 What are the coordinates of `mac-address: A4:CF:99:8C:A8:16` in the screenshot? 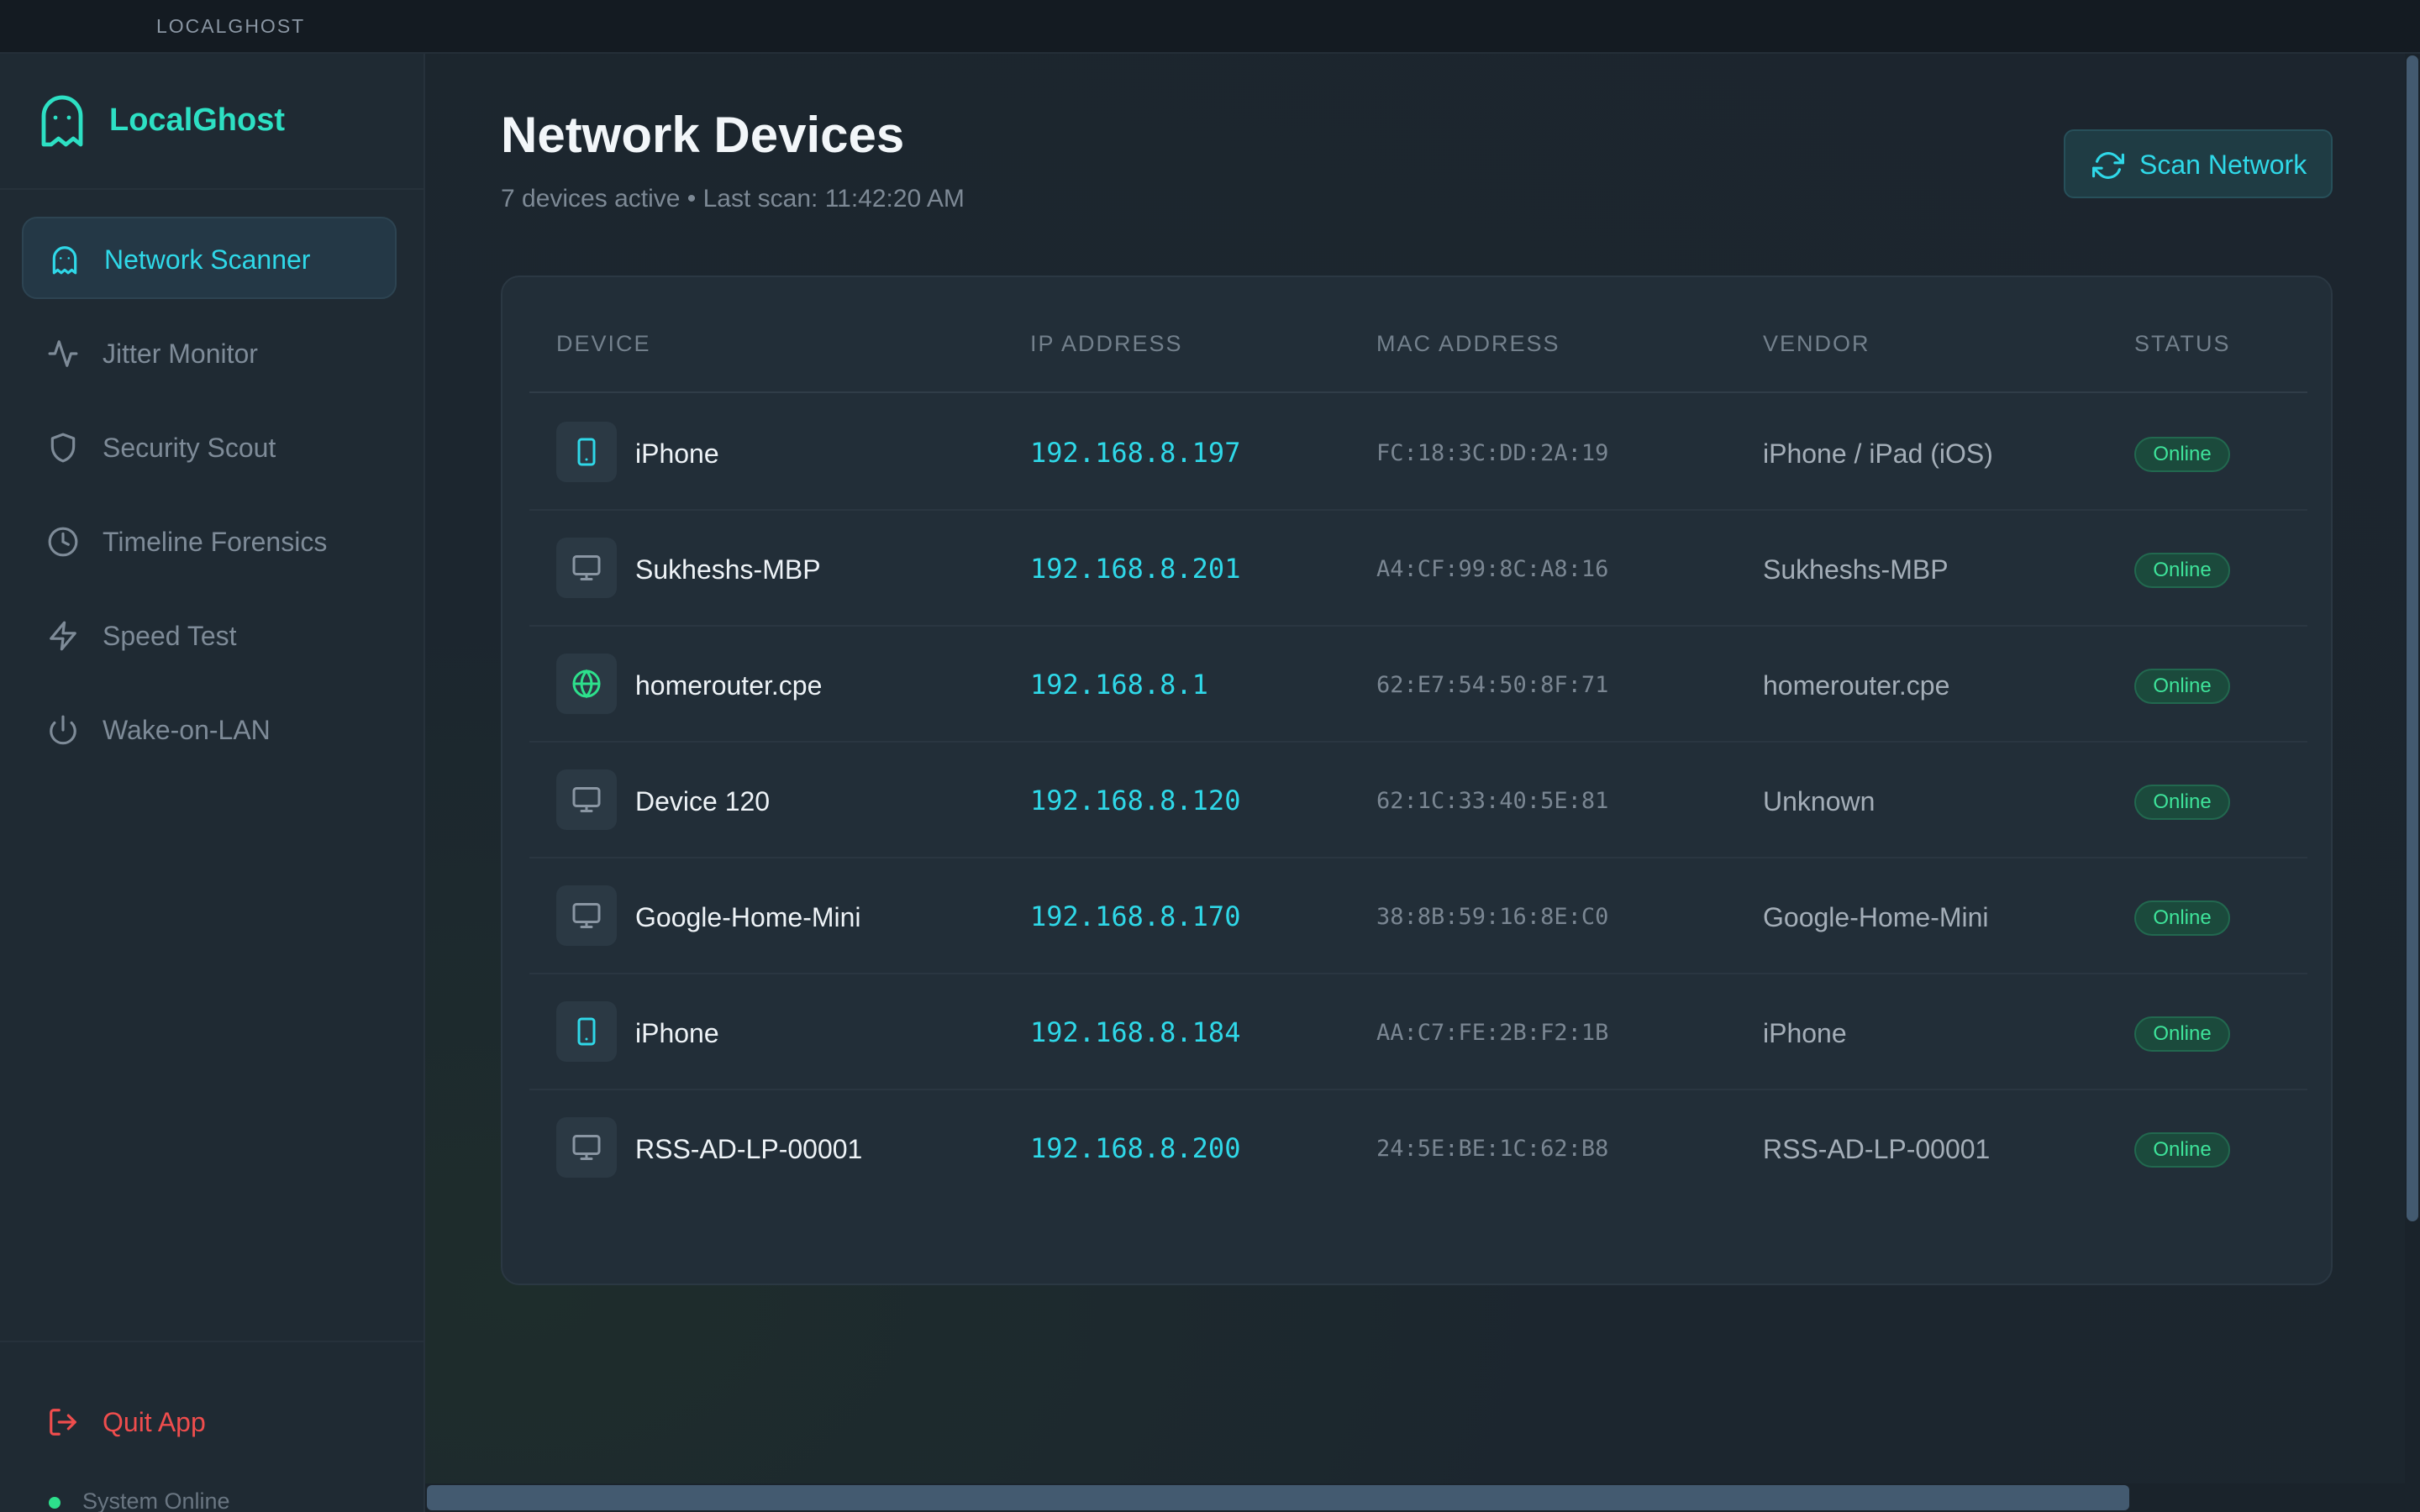 It's located at (1493, 569).